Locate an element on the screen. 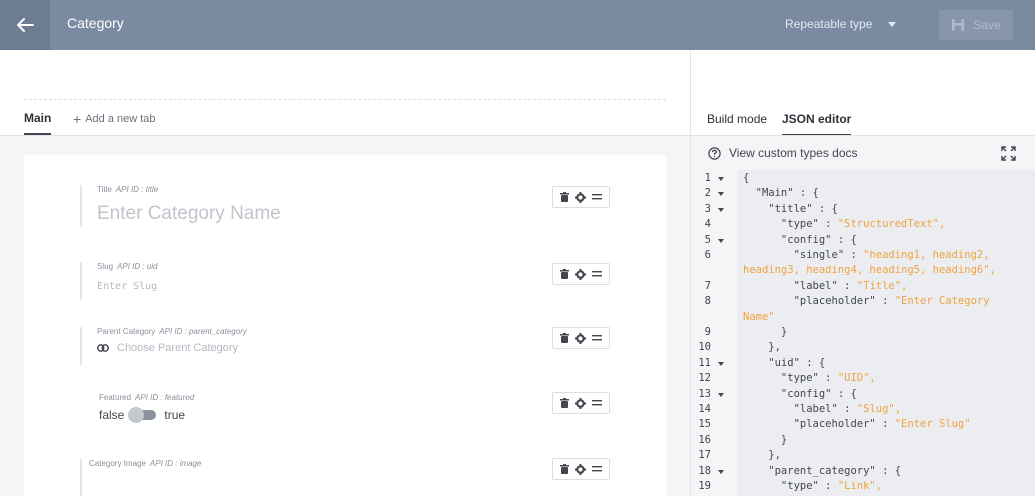 This screenshot has height=496, width=1035. tab-main: Main is located at coordinates (38, 123).